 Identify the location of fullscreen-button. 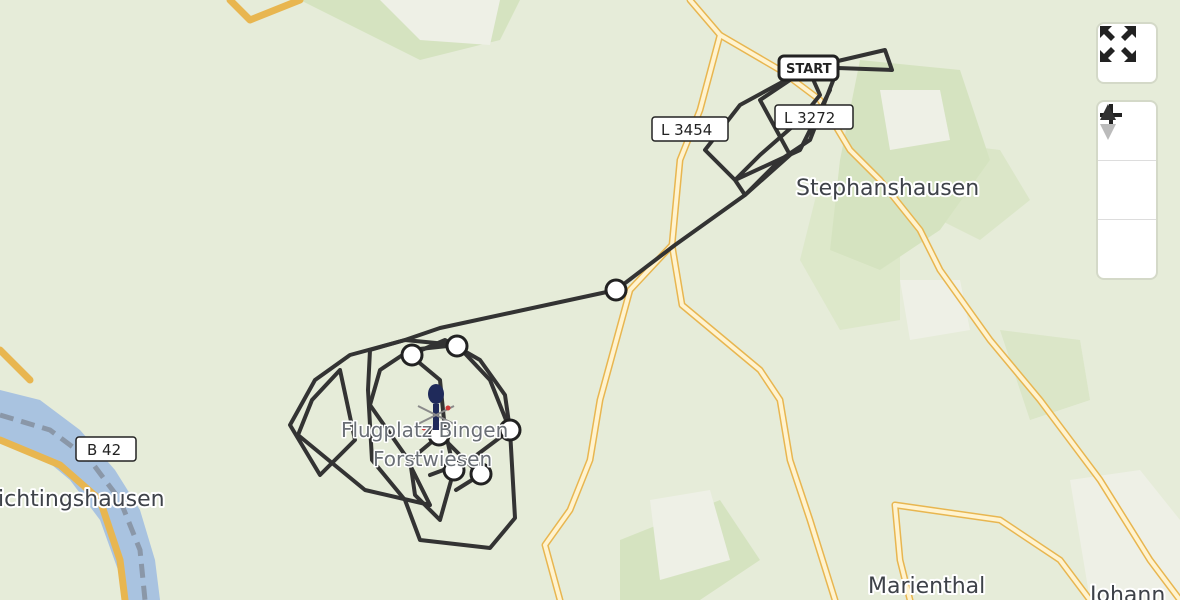
(1127, 53).